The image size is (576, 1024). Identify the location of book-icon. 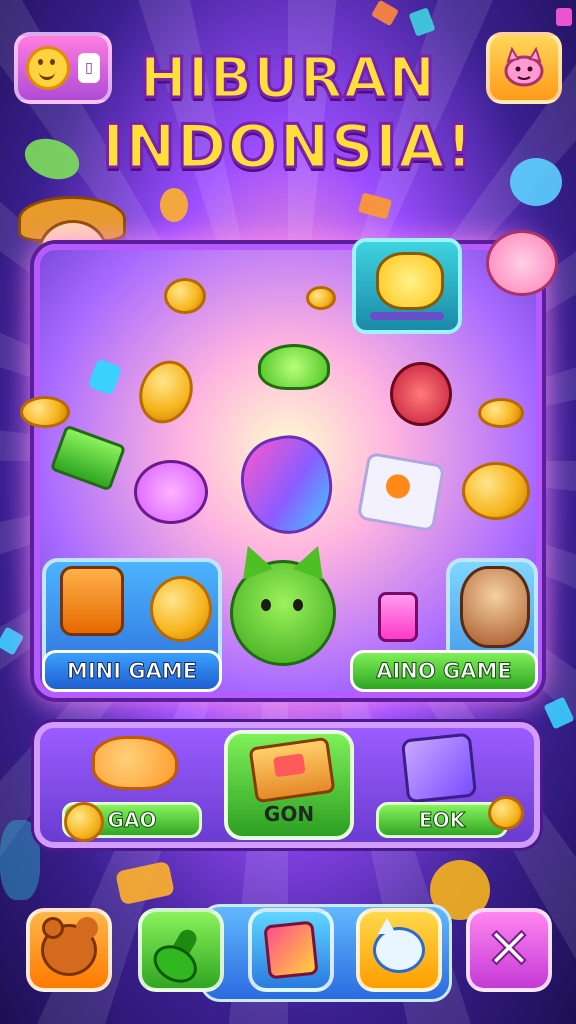
(292, 770).